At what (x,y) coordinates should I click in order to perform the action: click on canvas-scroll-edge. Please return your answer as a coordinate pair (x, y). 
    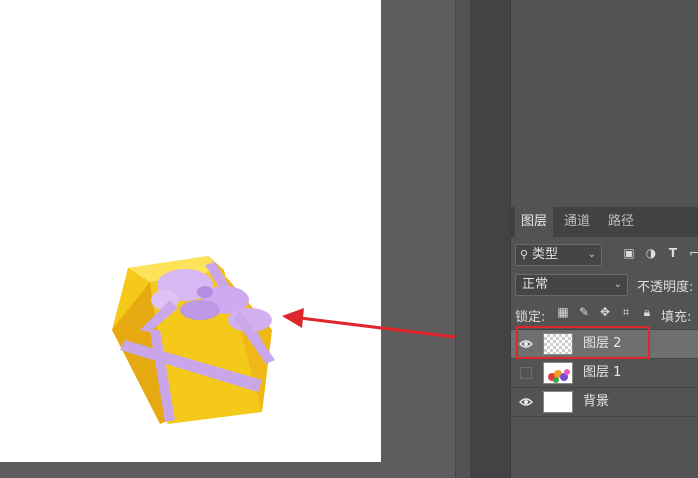
    Looking at the image, I should click on (463, 239).